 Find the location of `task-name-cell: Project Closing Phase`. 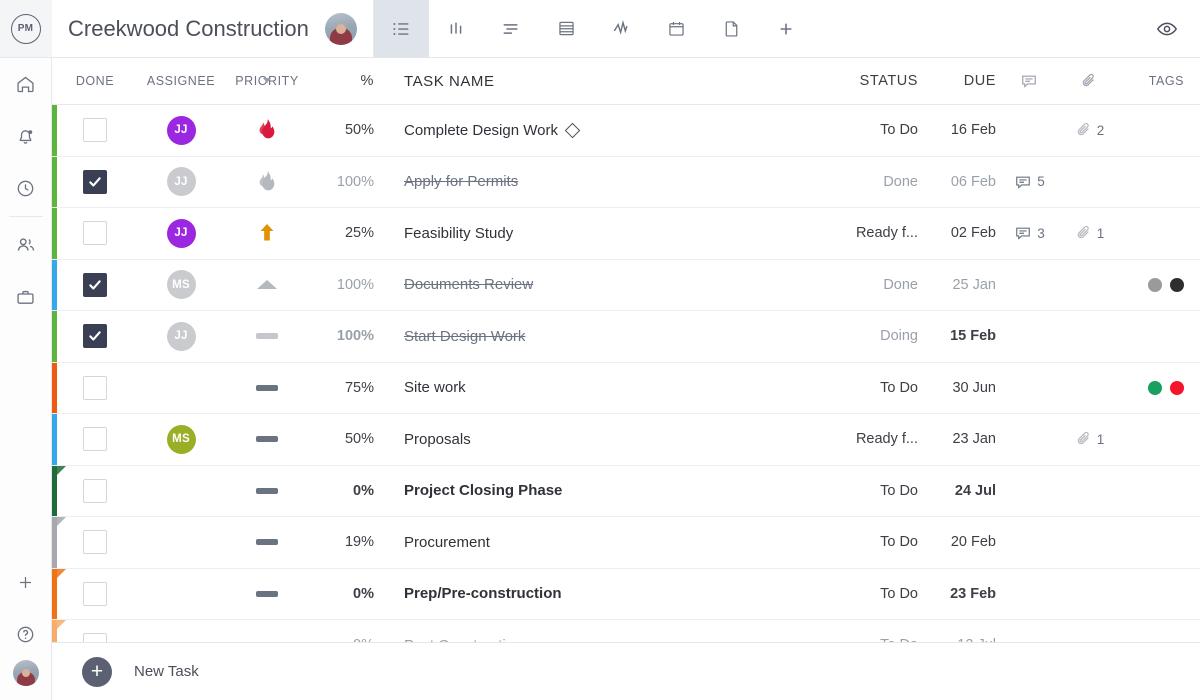

task-name-cell: Project Closing Phase is located at coordinates (596, 490).